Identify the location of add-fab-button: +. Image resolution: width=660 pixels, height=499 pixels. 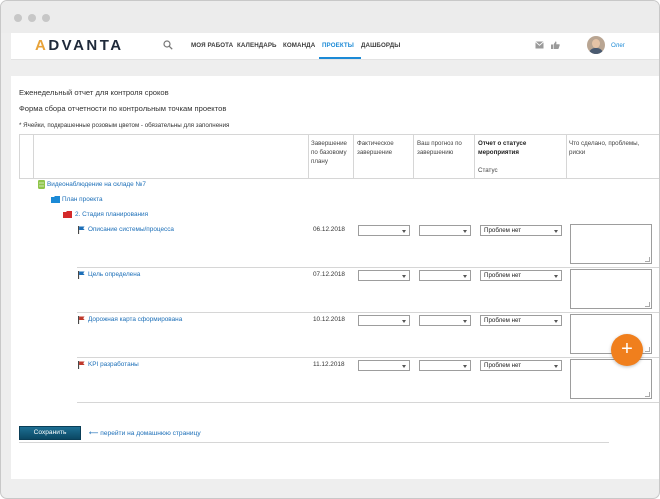
(627, 350).